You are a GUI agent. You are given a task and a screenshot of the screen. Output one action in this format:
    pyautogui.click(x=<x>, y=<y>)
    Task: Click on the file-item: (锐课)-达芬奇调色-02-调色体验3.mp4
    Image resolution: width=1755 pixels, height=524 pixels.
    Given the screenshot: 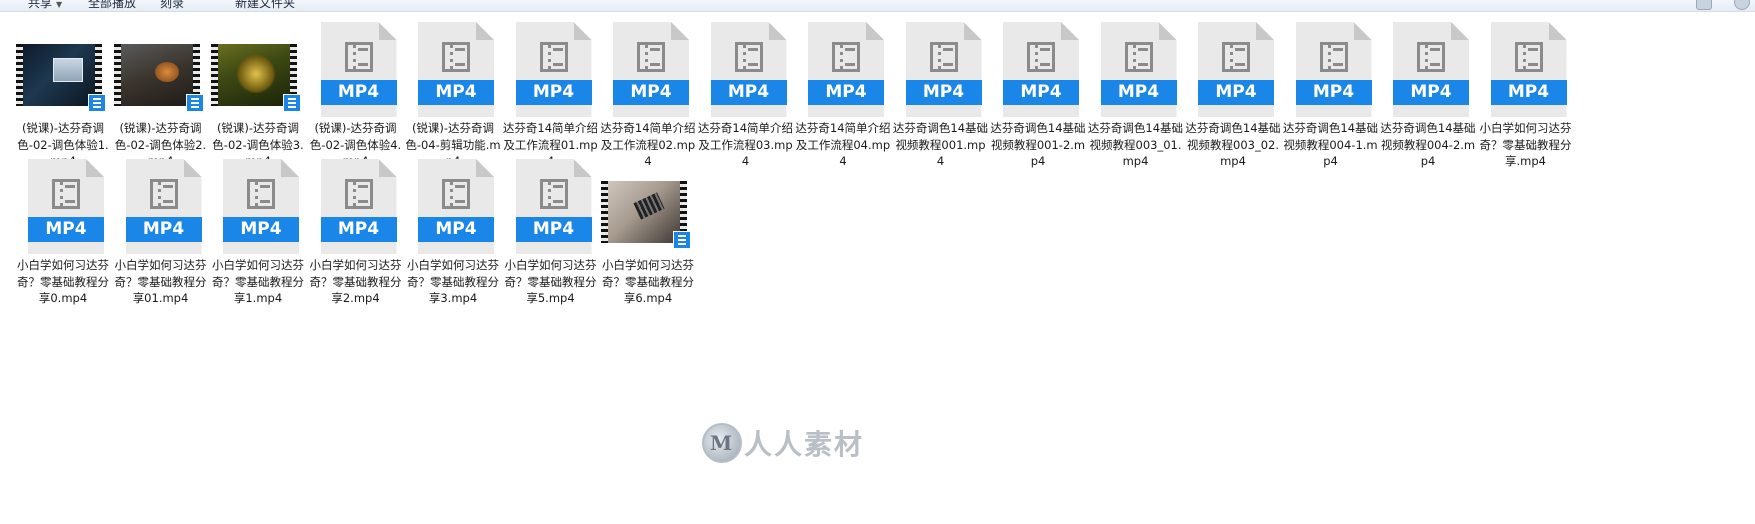 What is the action you would take?
    pyautogui.click(x=258, y=90)
    